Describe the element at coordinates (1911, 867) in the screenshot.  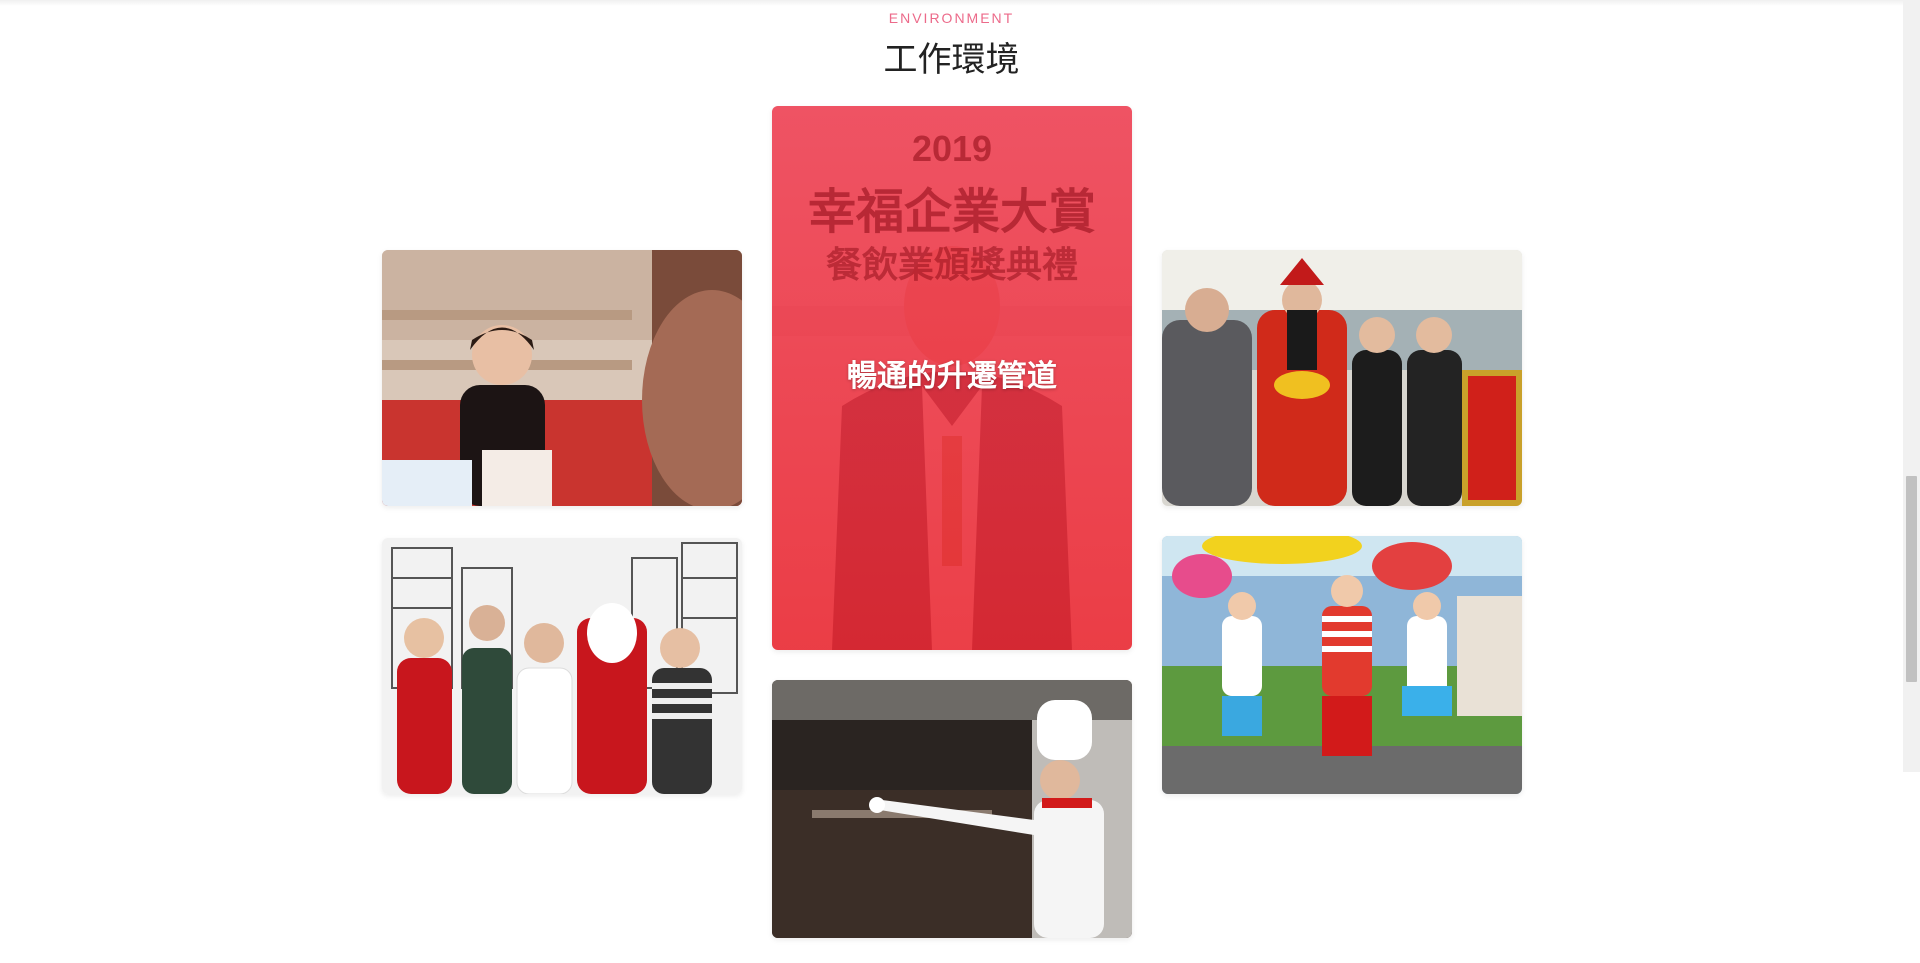
I see `scrollbar-gap` at that location.